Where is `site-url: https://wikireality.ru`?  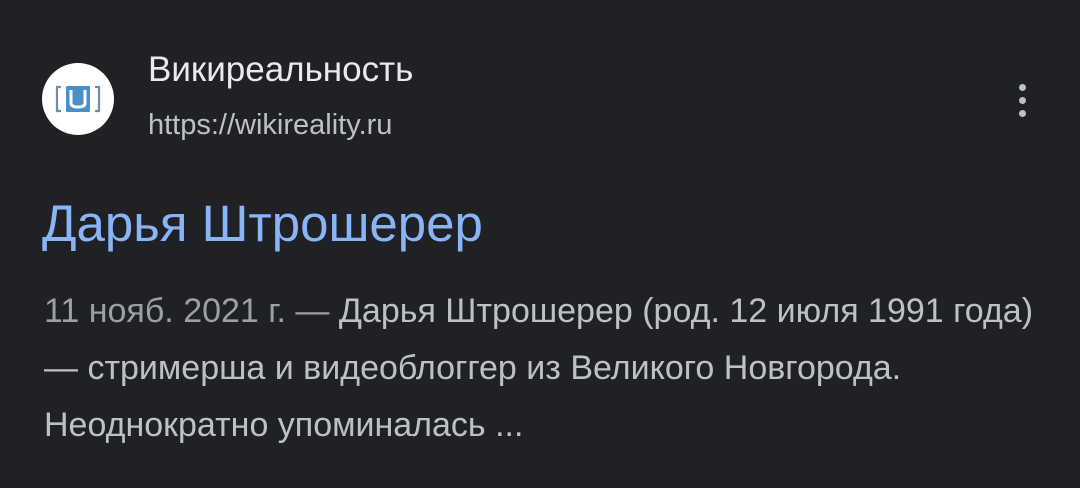 site-url: https://wikireality.ru is located at coordinates (270, 125).